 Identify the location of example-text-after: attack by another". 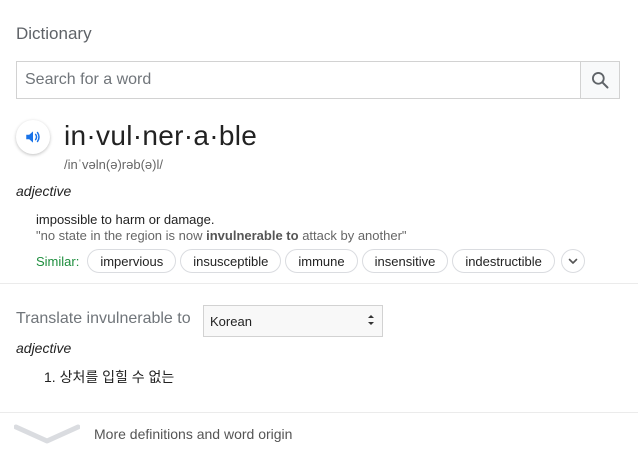
(352, 235).